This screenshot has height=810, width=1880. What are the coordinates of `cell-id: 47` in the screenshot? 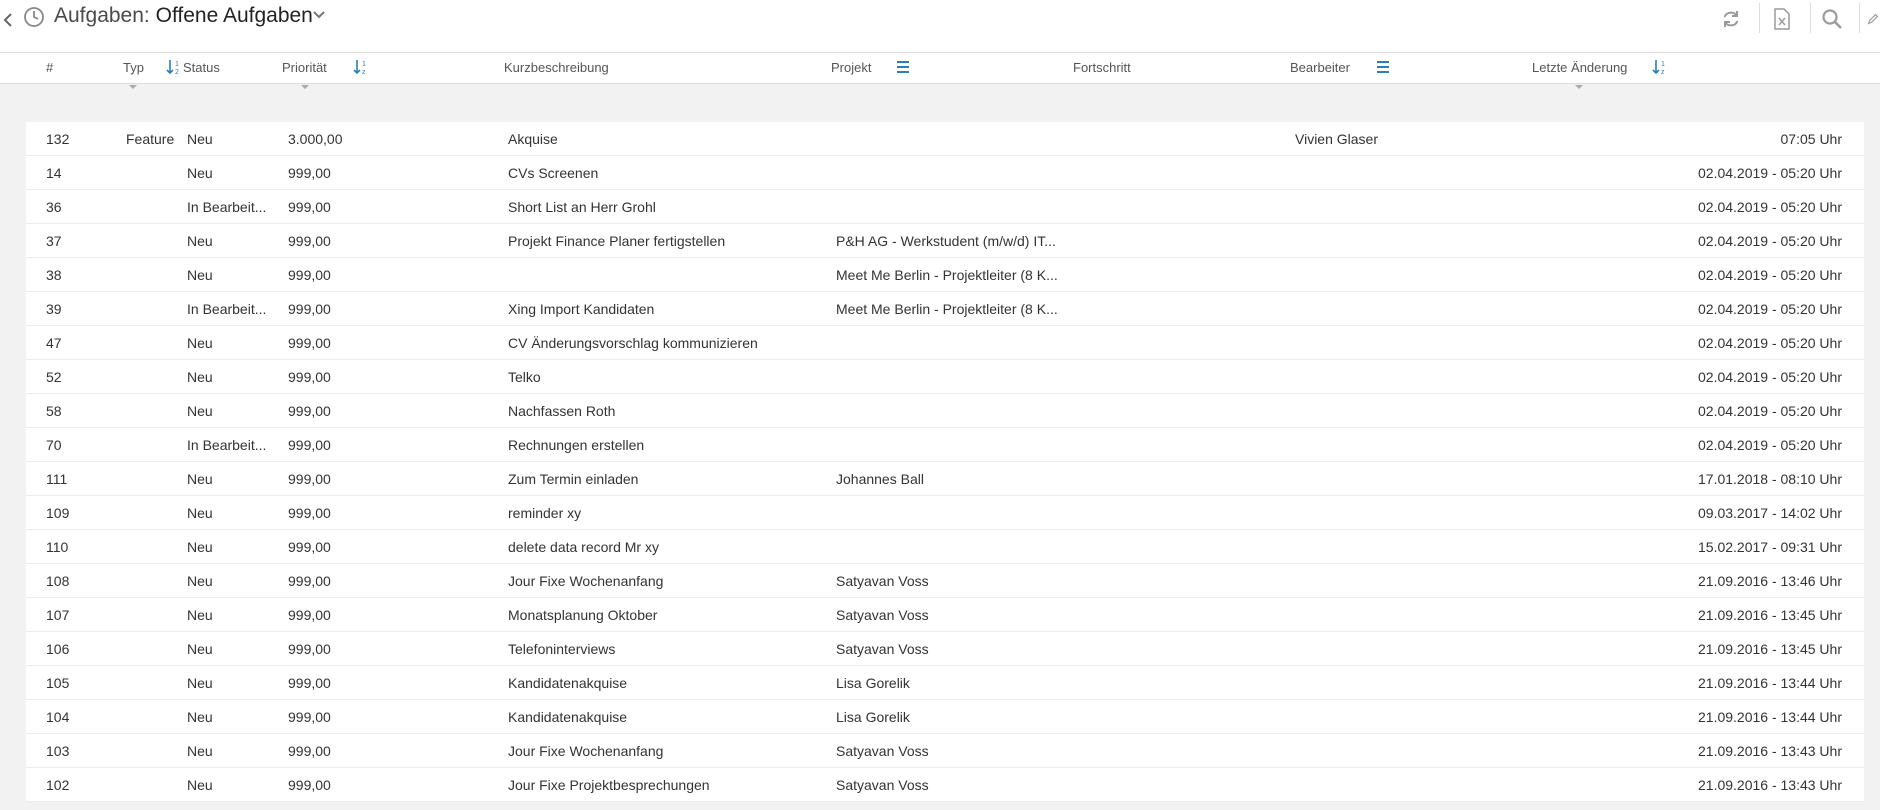 It's located at (54, 343).